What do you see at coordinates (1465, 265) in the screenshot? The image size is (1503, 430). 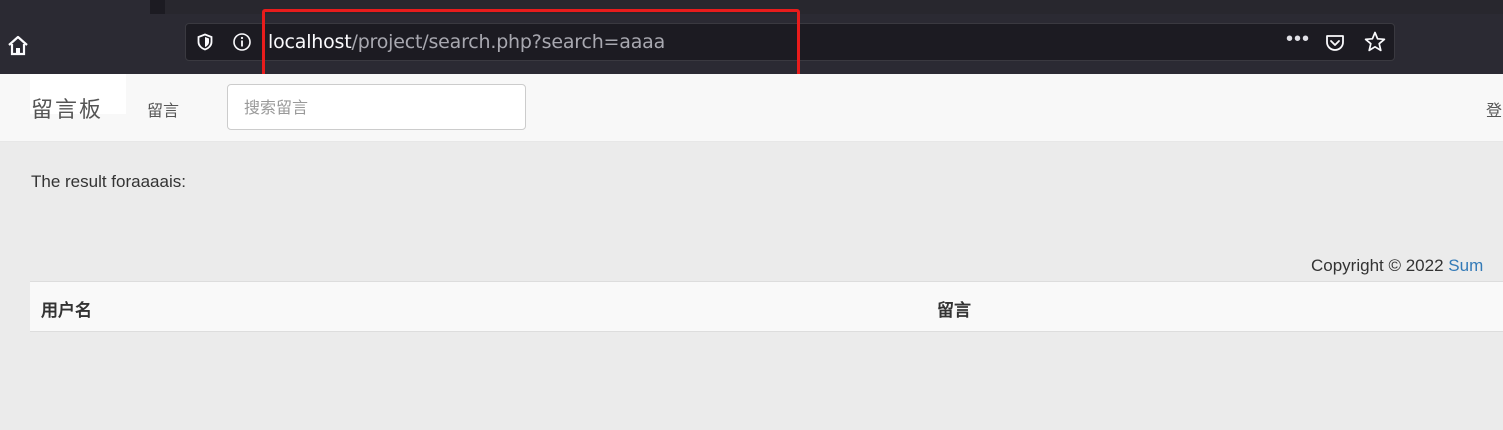 I see `copyright-link: Sum` at bounding box center [1465, 265].